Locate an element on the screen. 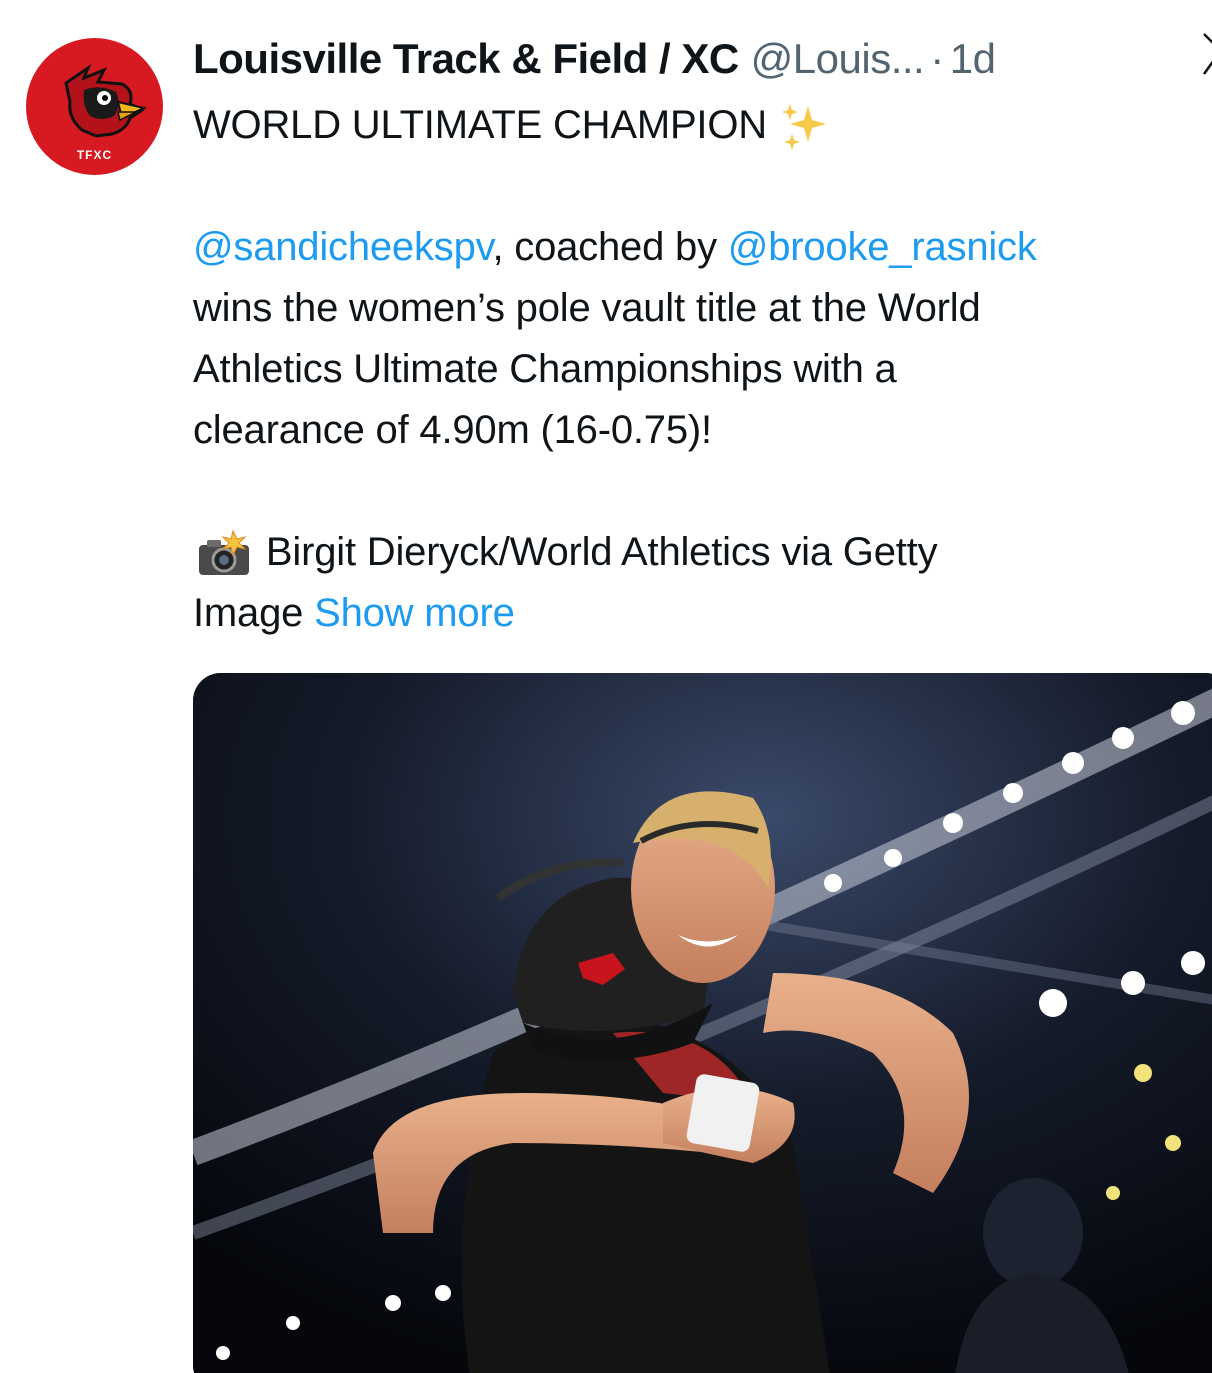  body-line-3: Athletics Ultimate Championships with a is located at coordinates (545, 369).